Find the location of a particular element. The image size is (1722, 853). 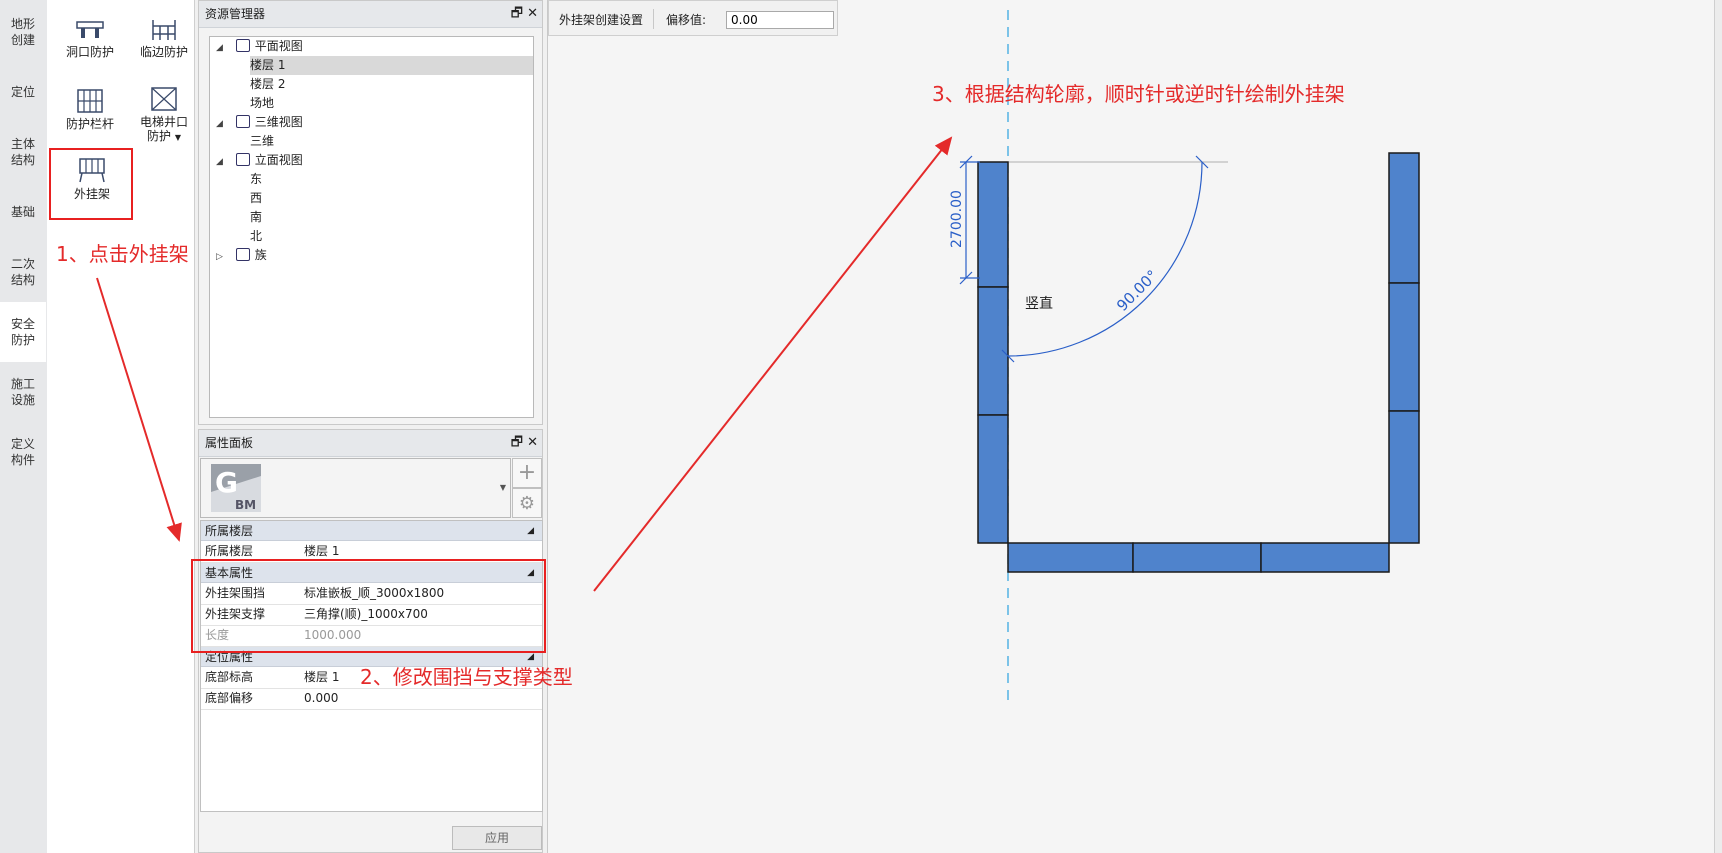

properties-title: 属性面板 is located at coordinates (370, 443).